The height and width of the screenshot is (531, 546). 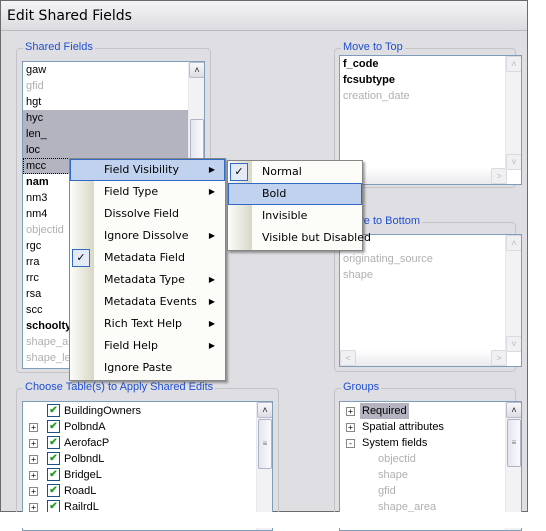 I want to click on tree-row: + ✔ PolbndL, so click(x=147, y=459).